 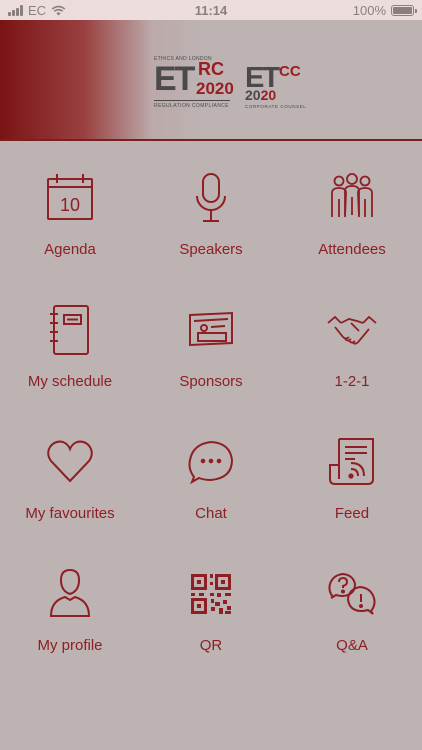 What do you see at coordinates (70, 513) in the screenshot?
I see `menu-item-label: My favourites` at bounding box center [70, 513].